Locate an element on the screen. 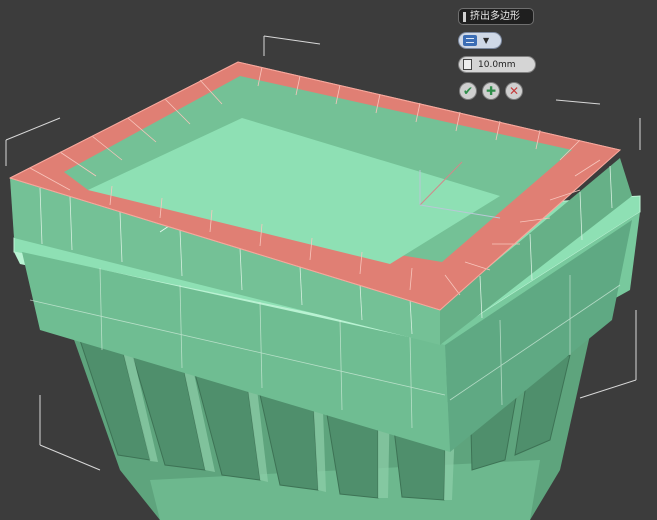 The image size is (657, 520). extrude-height-spinner: 10.0mm is located at coordinates (497, 64).